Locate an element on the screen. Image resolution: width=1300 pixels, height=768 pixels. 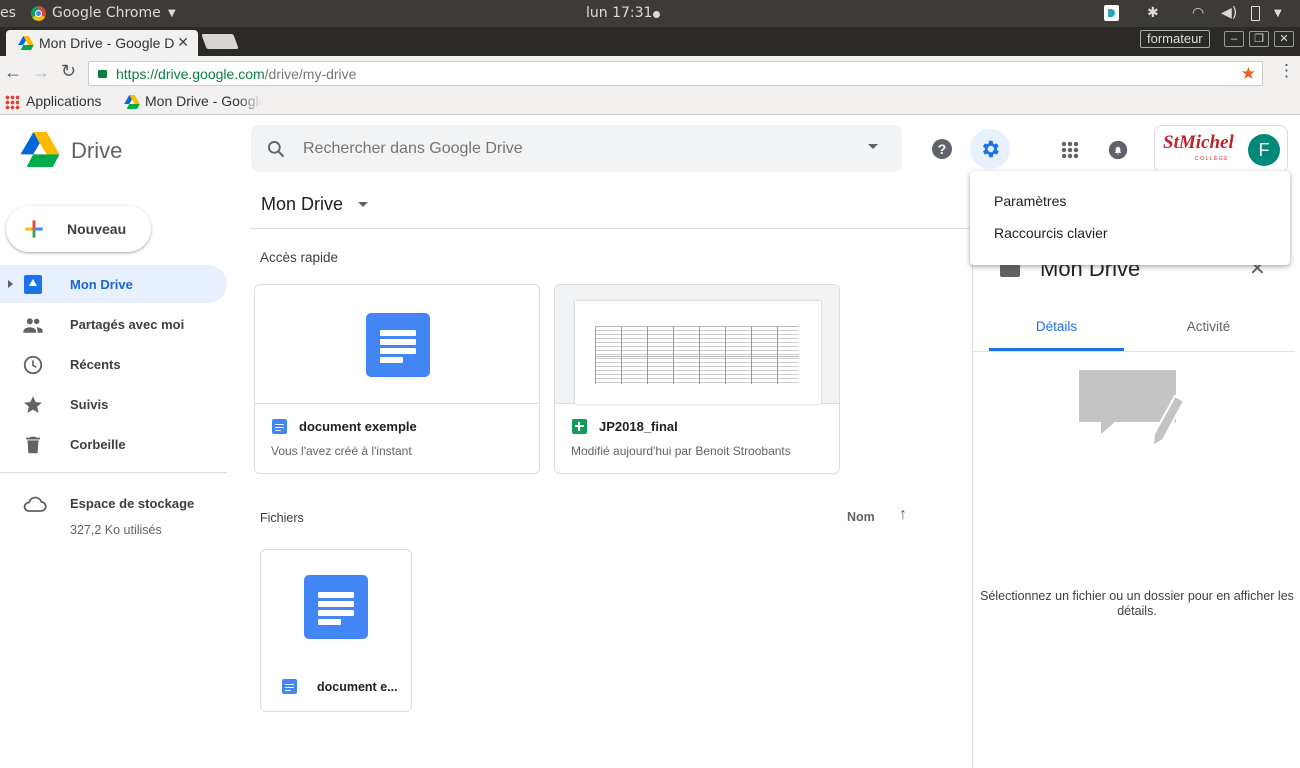
sidebar-item-mon-drive: Mon Drive is located at coordinates (113, 284).